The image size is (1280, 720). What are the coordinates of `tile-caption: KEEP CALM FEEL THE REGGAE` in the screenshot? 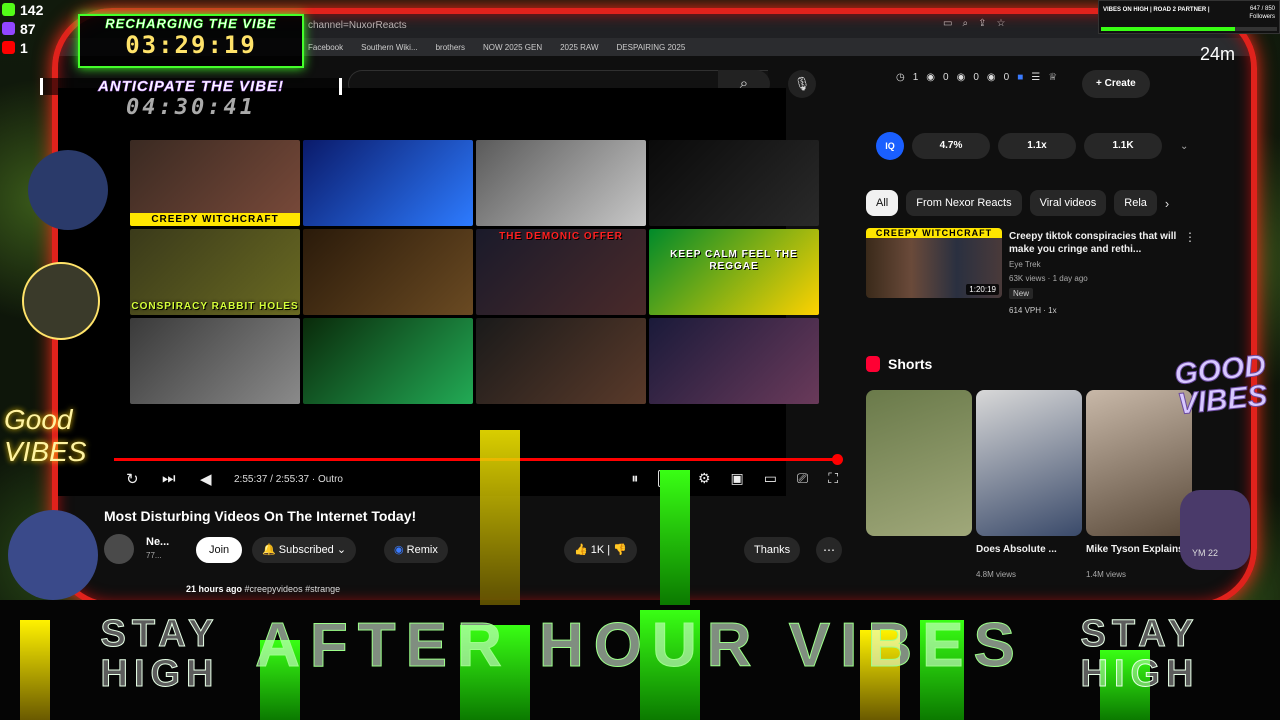 It's located at (734, 260).